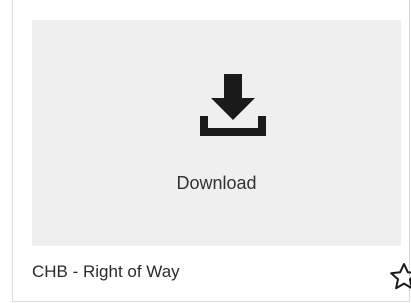  I want to click on star-outline-icon, so click(400, 276).